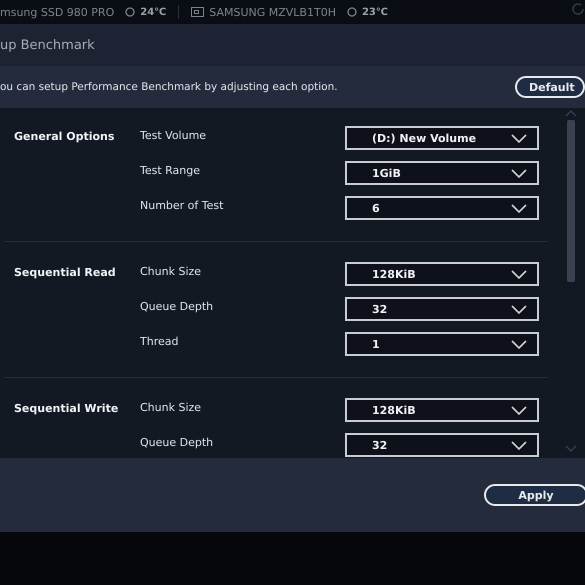 This screenshot has height=585, width=585. I want to click on scrollbar-thumb, so click(571, 201).